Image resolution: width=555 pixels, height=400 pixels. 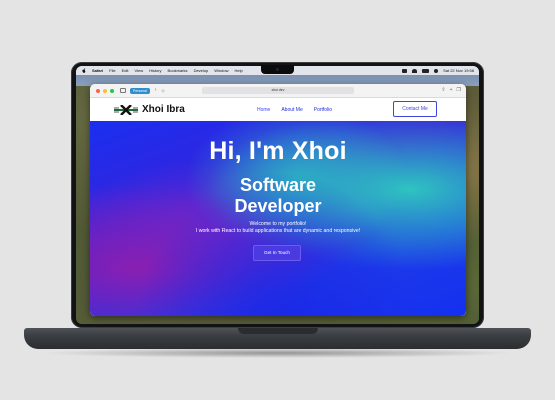 What do you see at coordinates (97, 70) in the screenshot?
I see `menu-app-name: Safari` at bounding box center [97, 70].